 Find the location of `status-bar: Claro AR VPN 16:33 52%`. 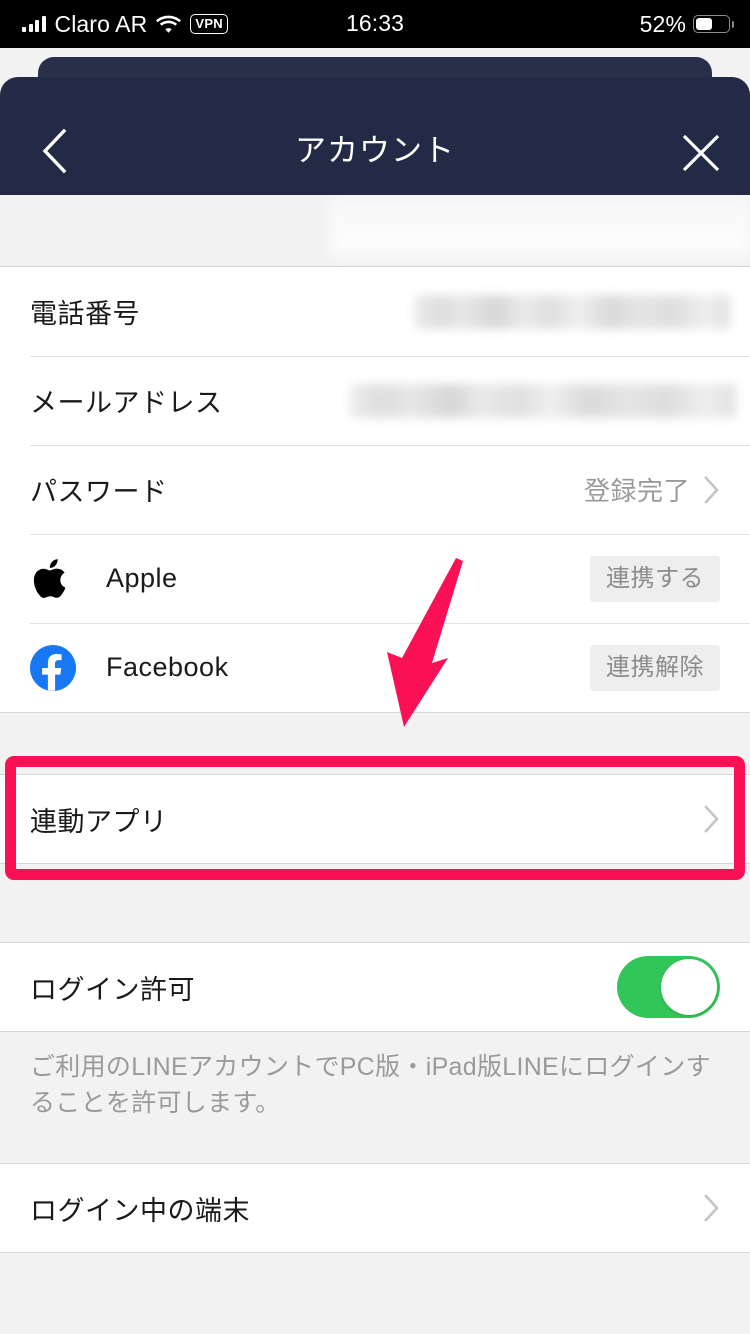

status-bar: Claro AR VPN 16:33 52% is located at coordinates (375, 24).